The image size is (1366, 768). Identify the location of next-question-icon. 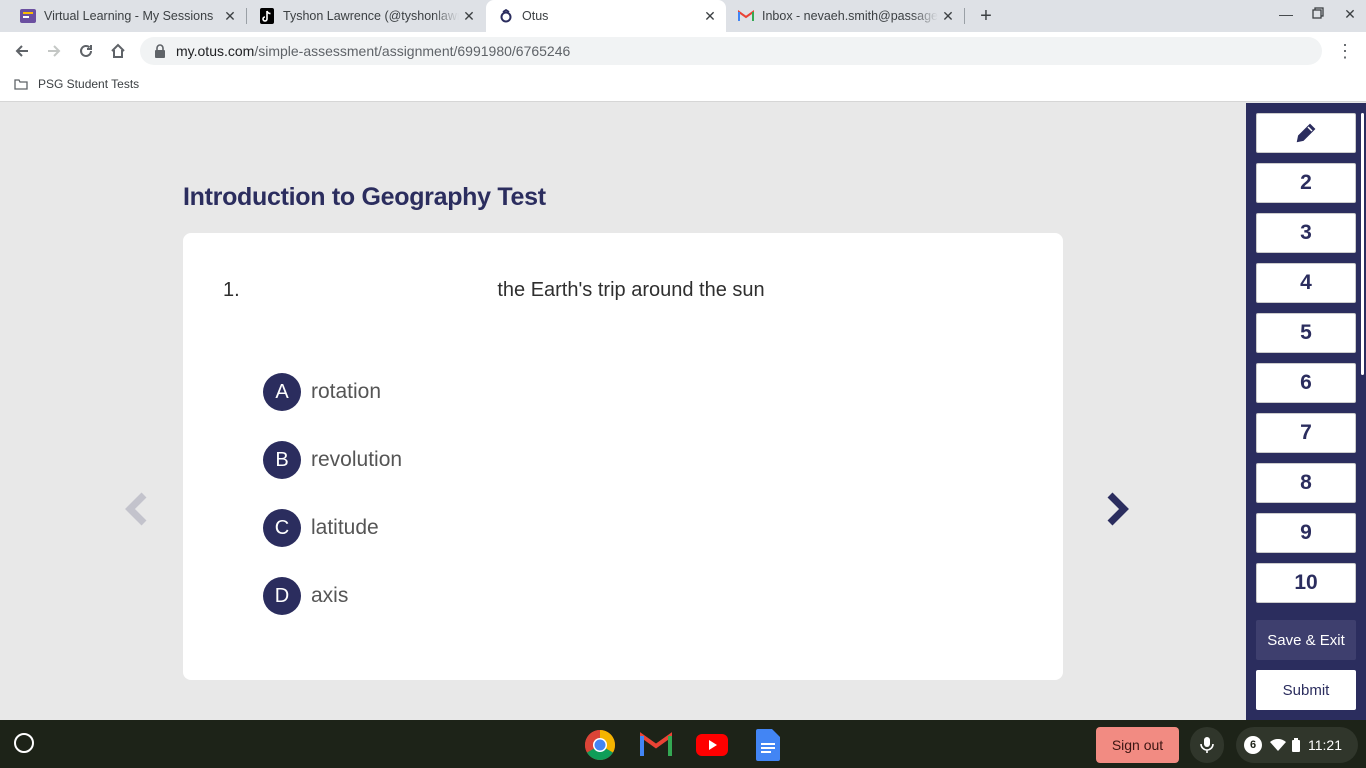
(1117, 509).